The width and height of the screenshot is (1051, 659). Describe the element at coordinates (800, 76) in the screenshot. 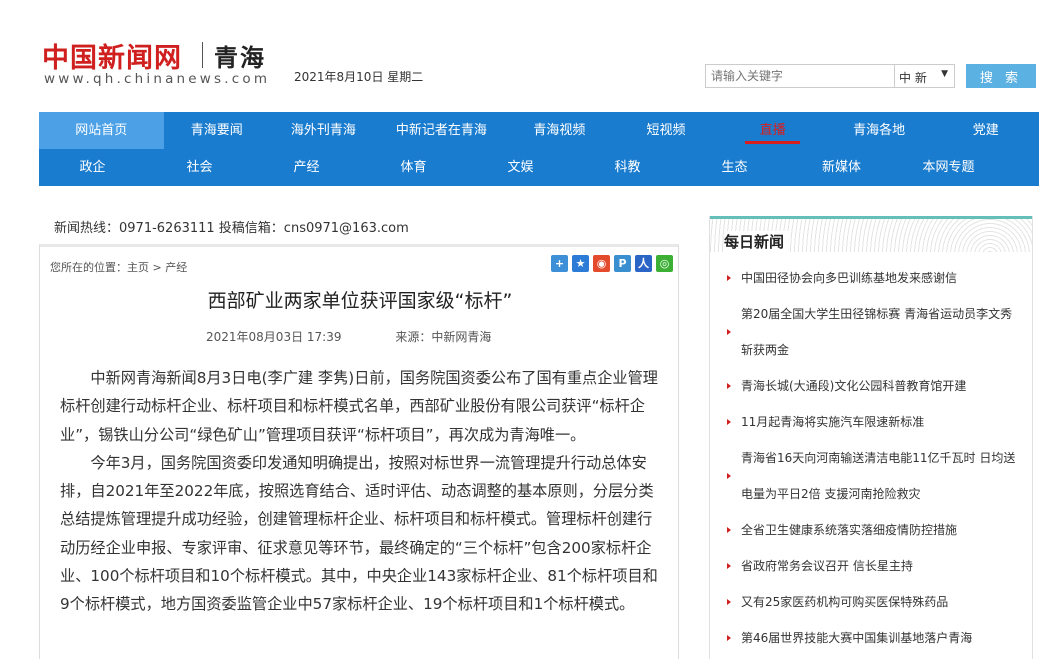

I see `search-input` at that location.